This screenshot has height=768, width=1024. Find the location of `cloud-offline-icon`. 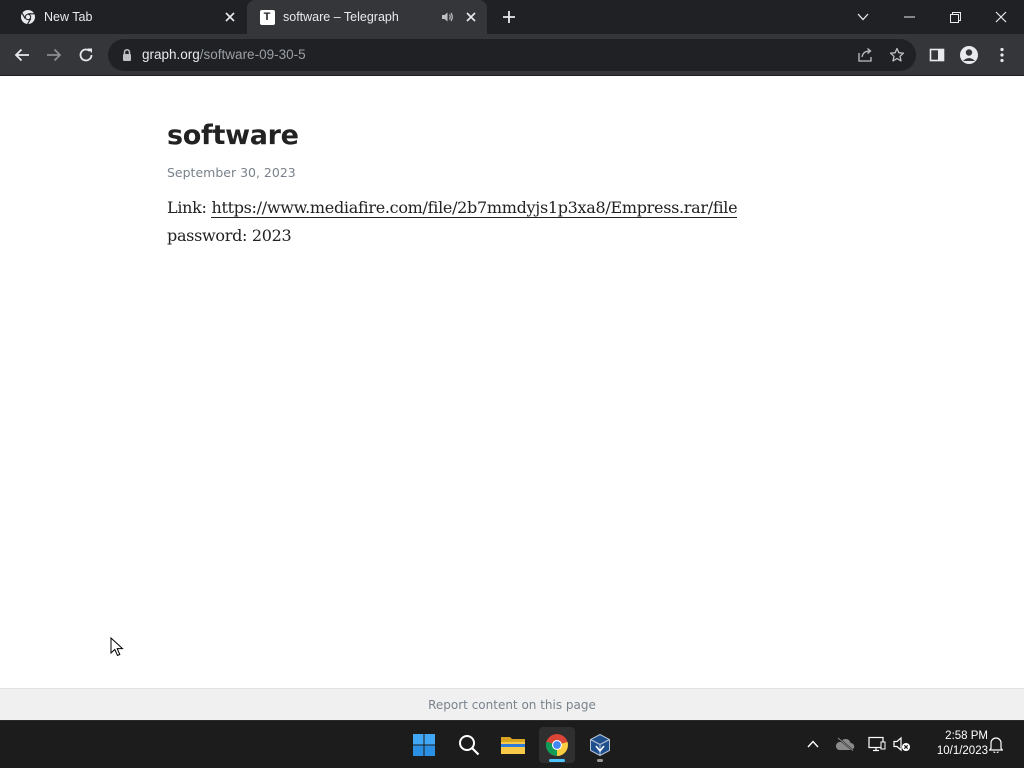

cloud-offline-icon is located at coordinates (845, 744).